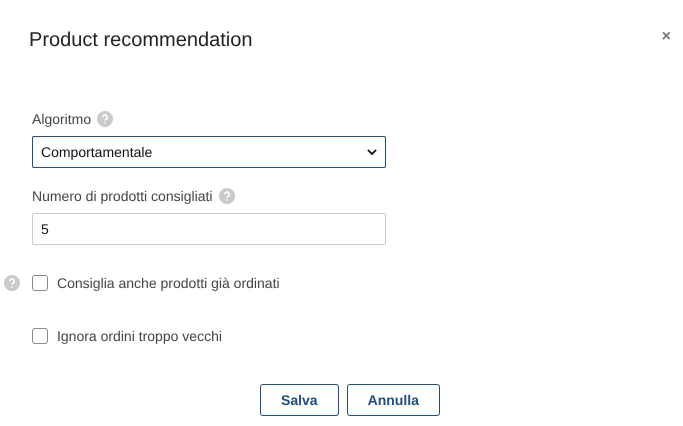 This screenshot has width=683, height=426. What do you see at coordinates (299, 400) in the screenshot?
I see `save-button: Salva` at bounding box center [299, 400].